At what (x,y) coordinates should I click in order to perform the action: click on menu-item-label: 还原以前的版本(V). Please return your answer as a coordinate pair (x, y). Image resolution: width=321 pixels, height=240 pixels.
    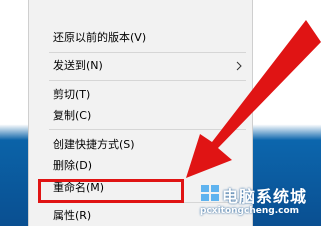
    Looking at the image, I should click on (100, 37).